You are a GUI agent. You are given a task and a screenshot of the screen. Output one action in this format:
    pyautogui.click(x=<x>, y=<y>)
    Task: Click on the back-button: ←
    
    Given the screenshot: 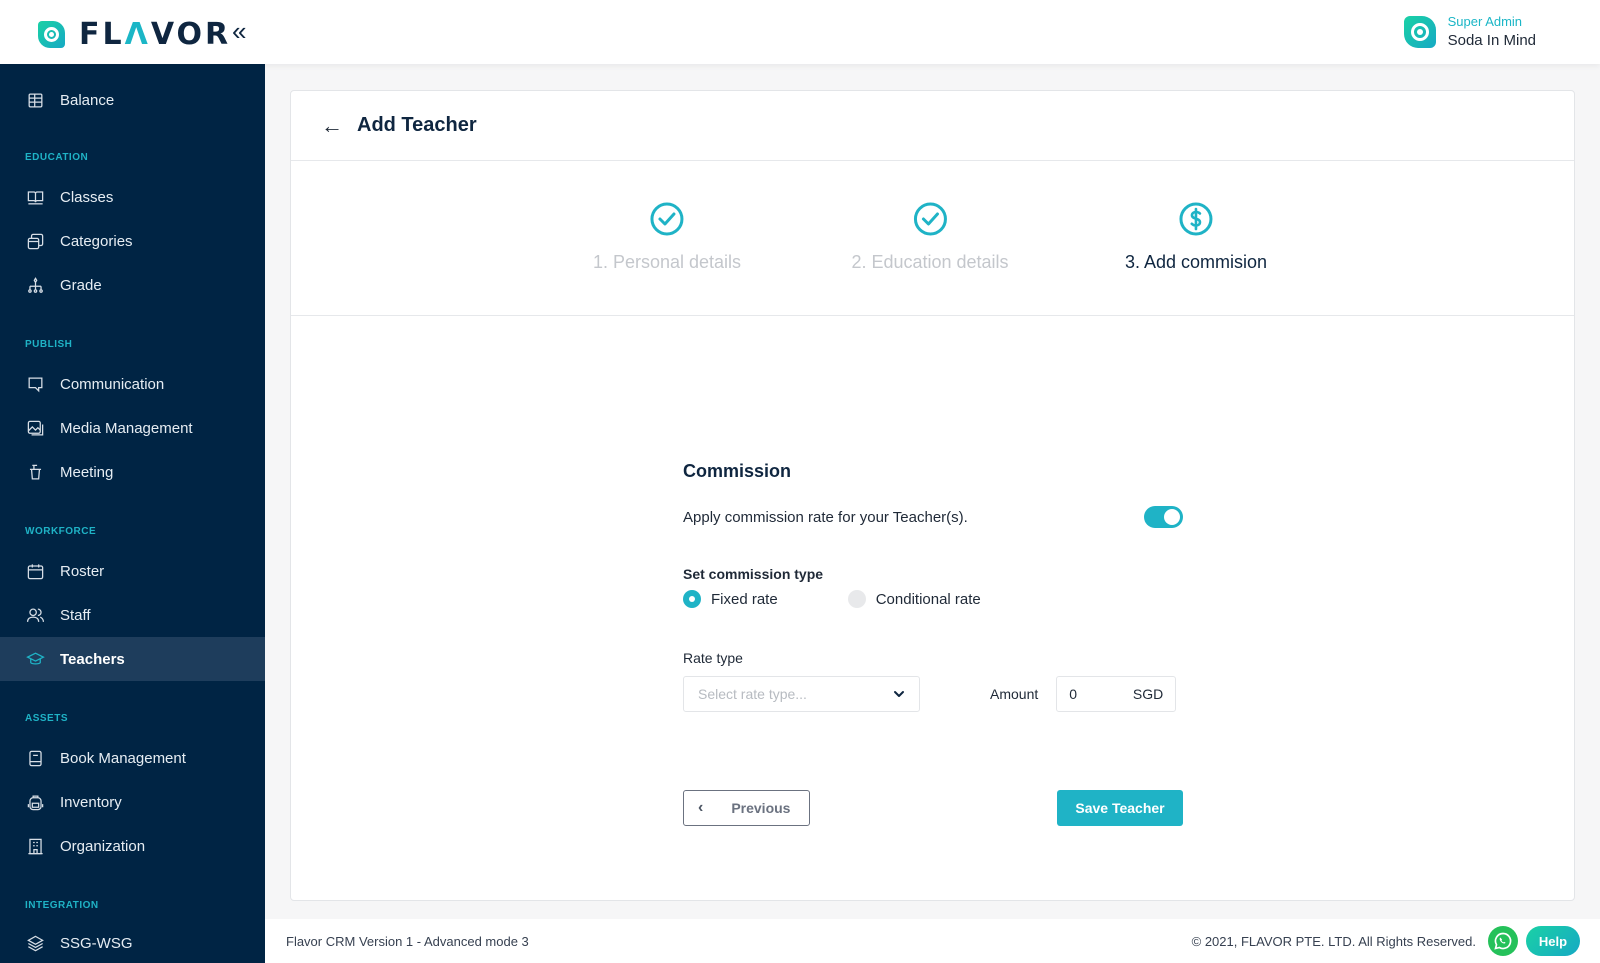 What is the action you would take?
    pyautogui.click(x=332, y=125)
    